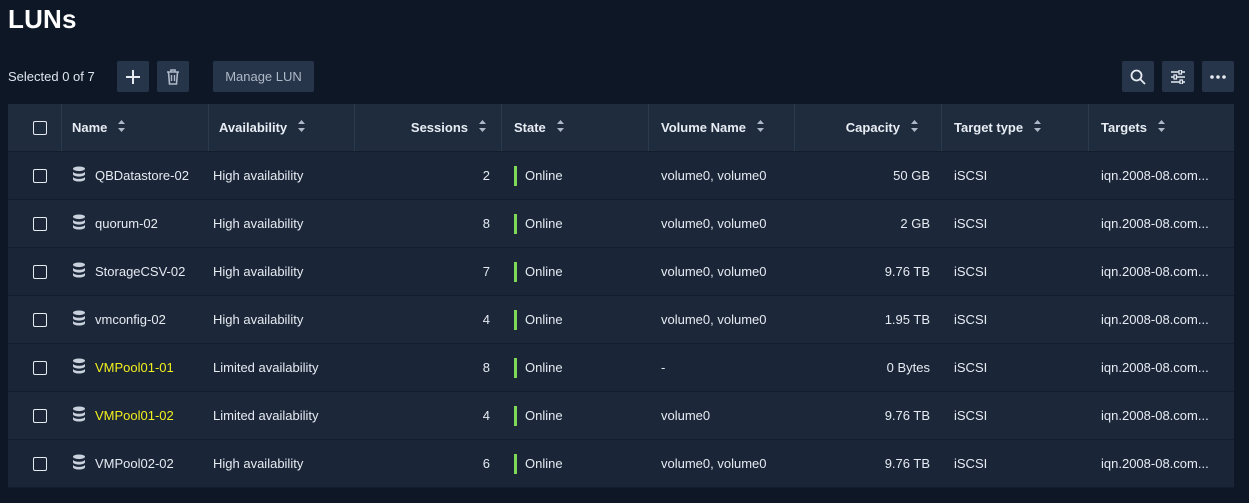 This screenshot has width=1249, height=503. I want to click on lun-name: vmconfig-02, so click(130, 319).